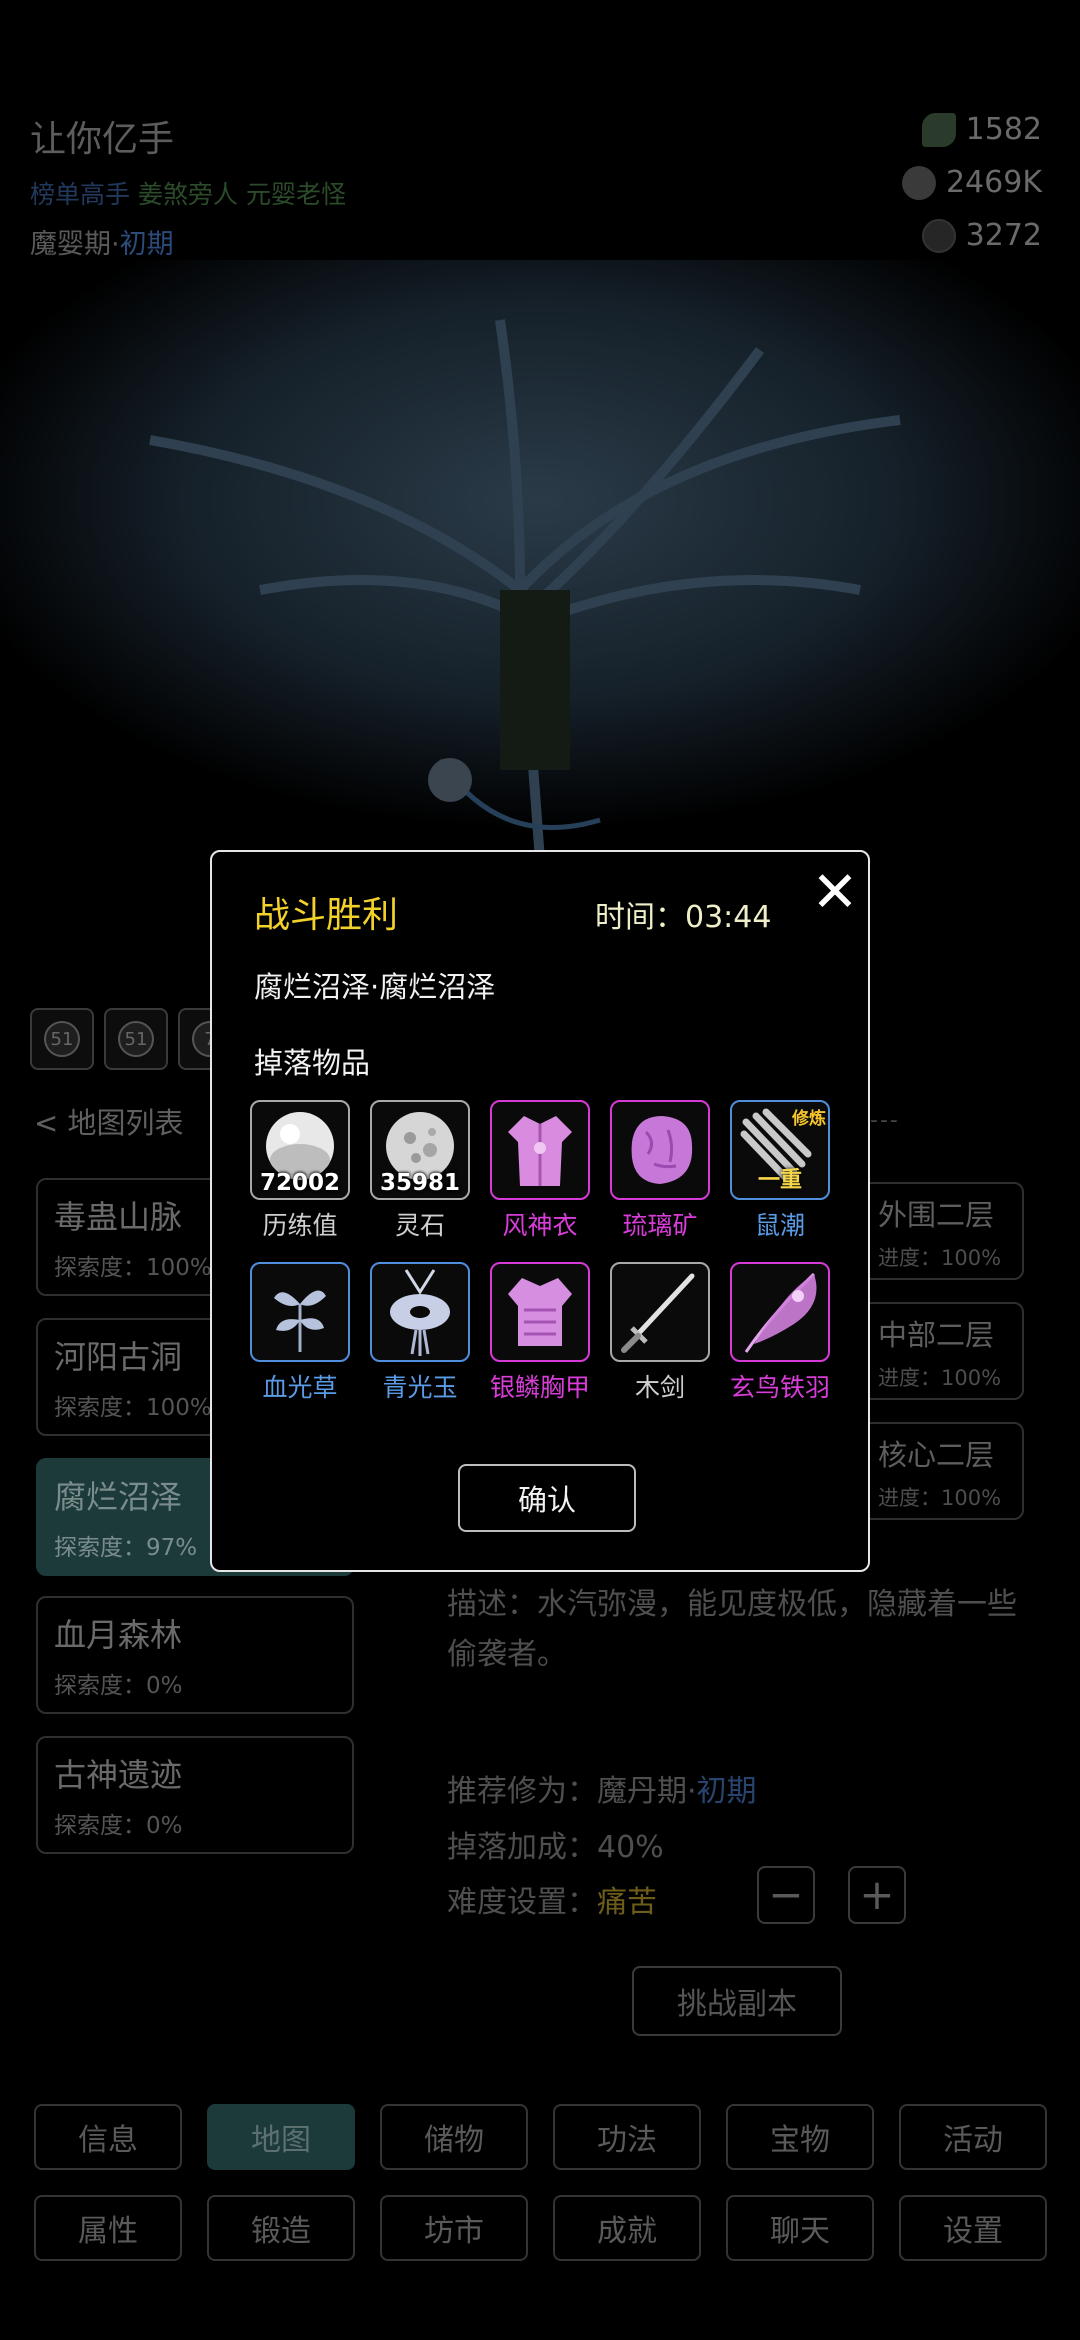 The width and height of the screenshot is (1080, 2340). Describe the element at coordinates (732, 1629) in the screenshot. I see `map-description: 描述：水汽弥漫，能见度极低，隐藏着一些偷袭者。` at that location.